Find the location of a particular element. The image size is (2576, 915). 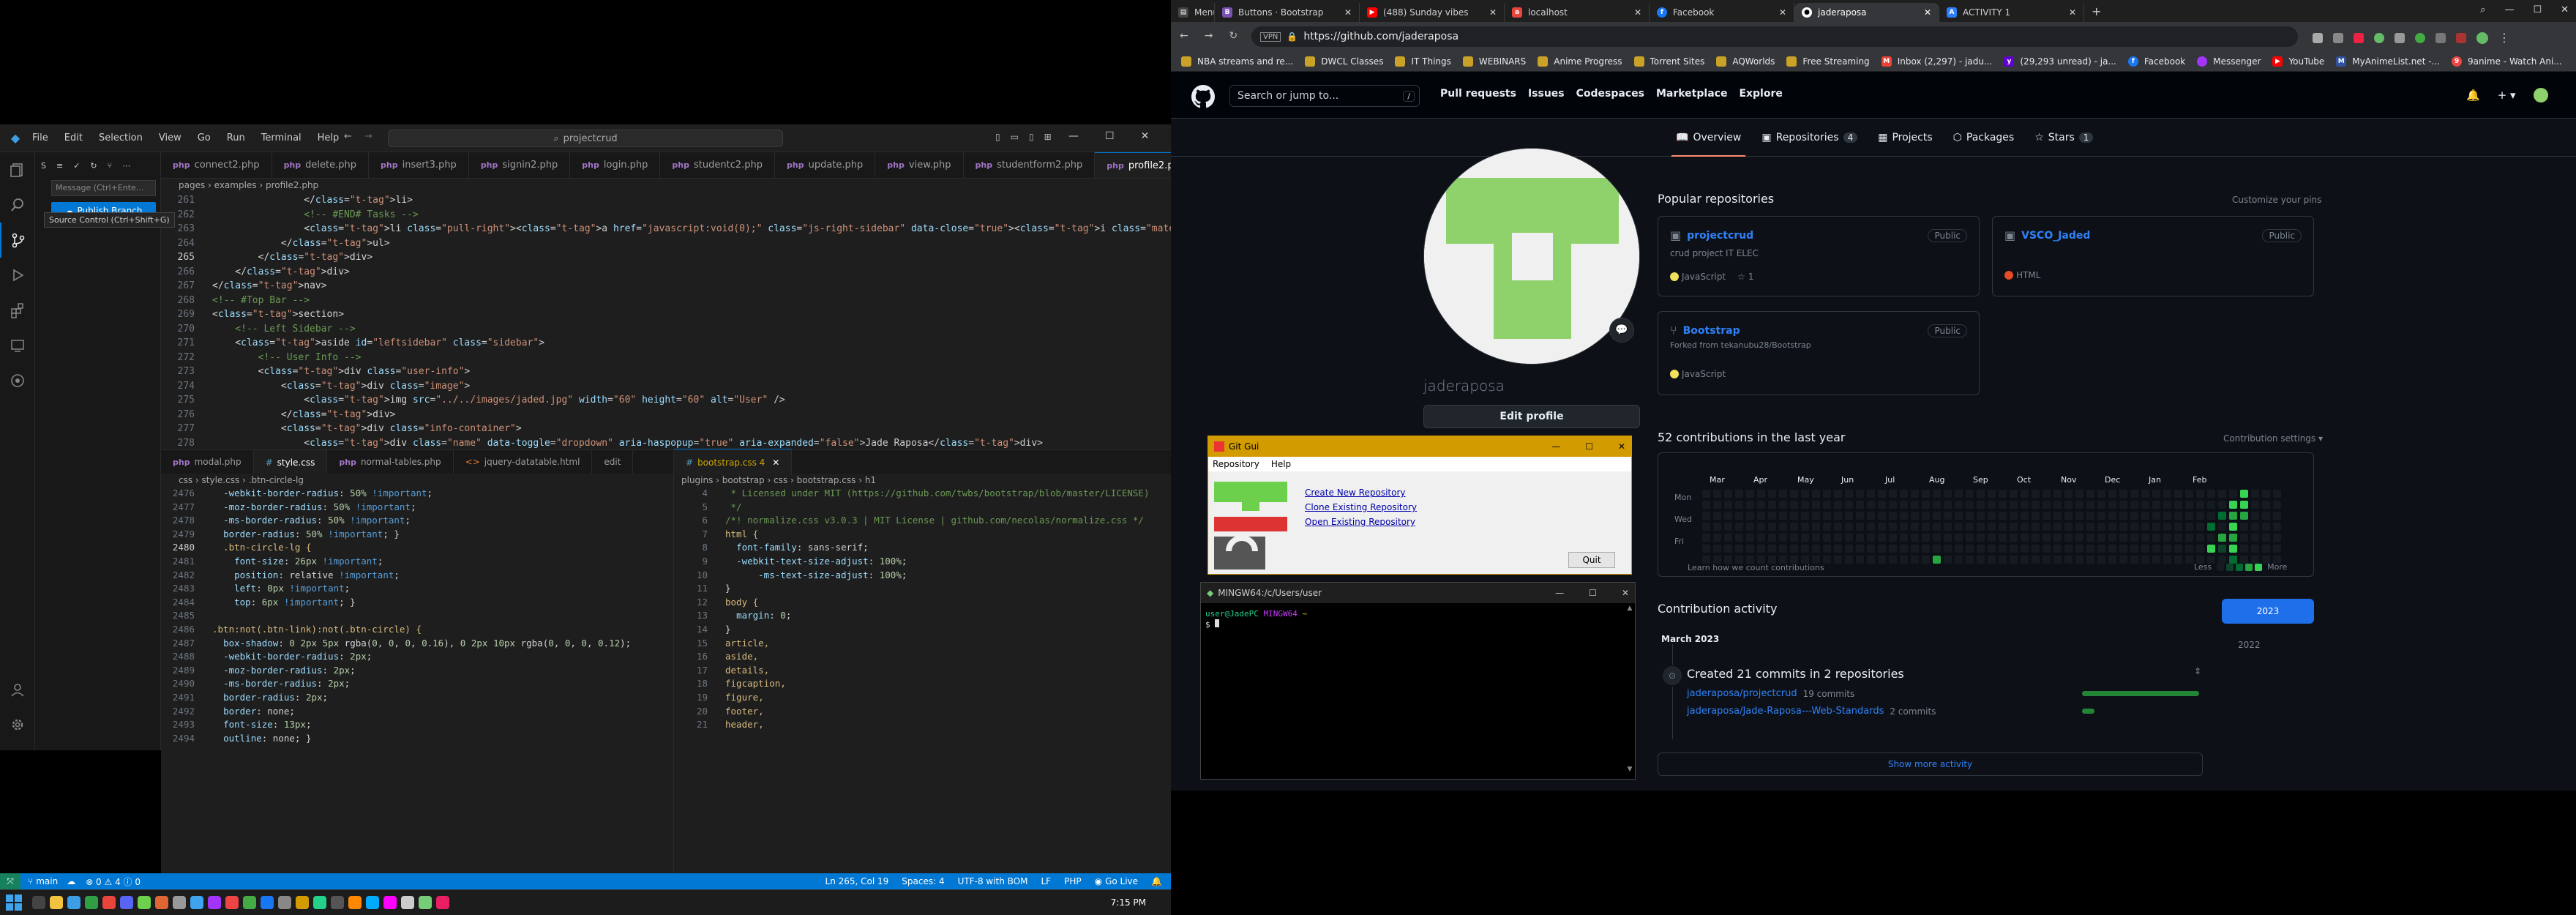

user-avatar-menu is located at coordinates (2540, 95).